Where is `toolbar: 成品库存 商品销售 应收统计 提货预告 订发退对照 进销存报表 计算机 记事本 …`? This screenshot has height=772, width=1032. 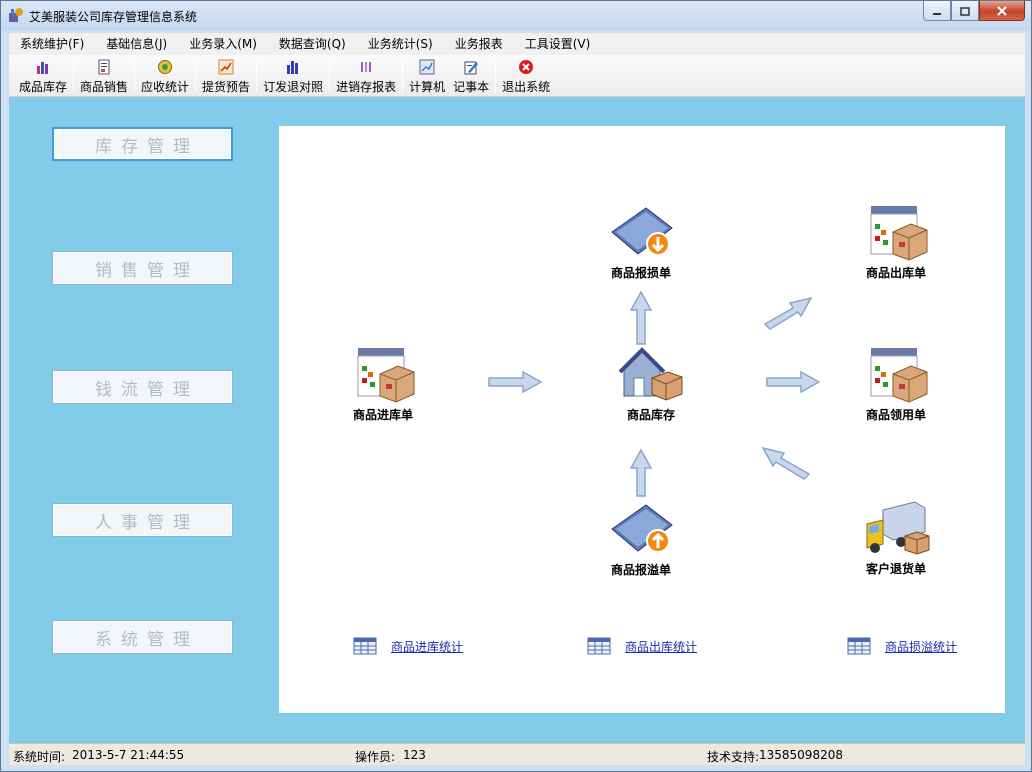 toolbar: 成品库存 商品销售 应收统计 提货预告 订发退对照 进销存报表 计算机 记事本 … is located at coordinates (517, 76).